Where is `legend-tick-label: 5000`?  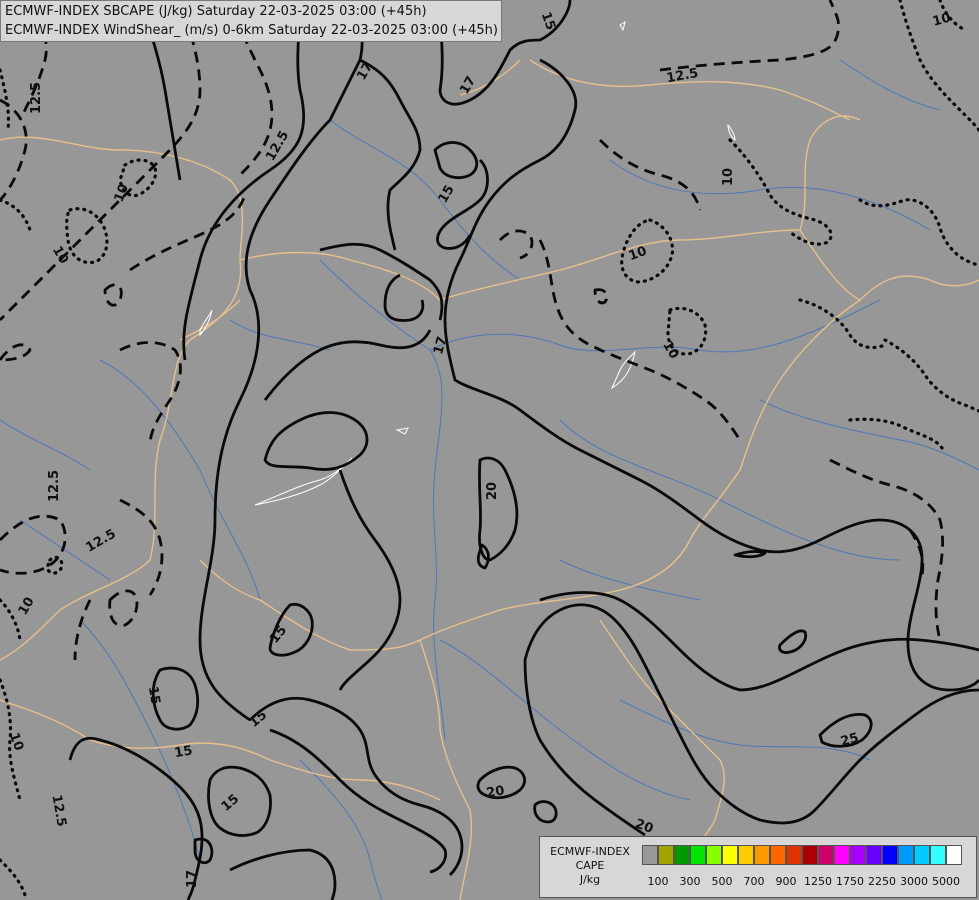
legend-tick-label: 5000 is located at coordinates (946, 881).